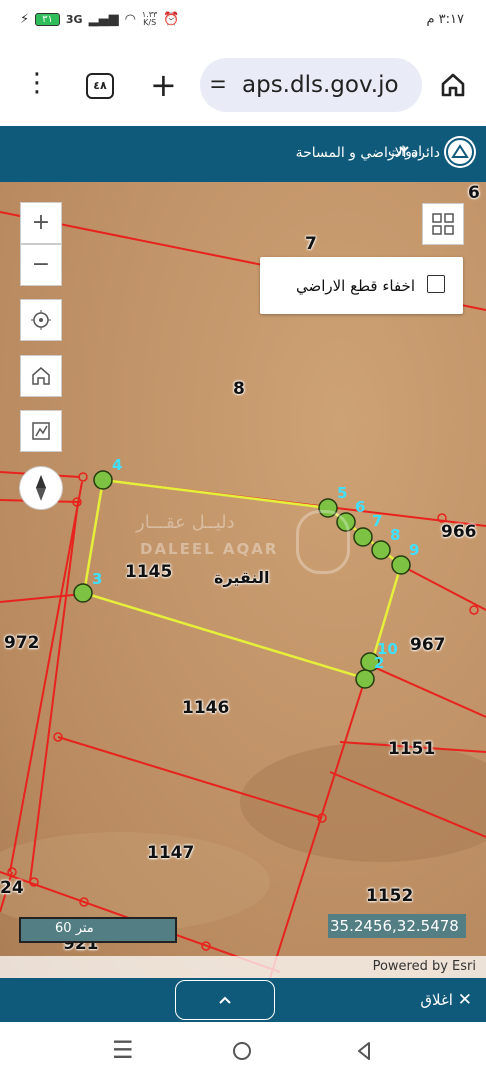  I want to click on parcel-label: 967, so click(428, 645).